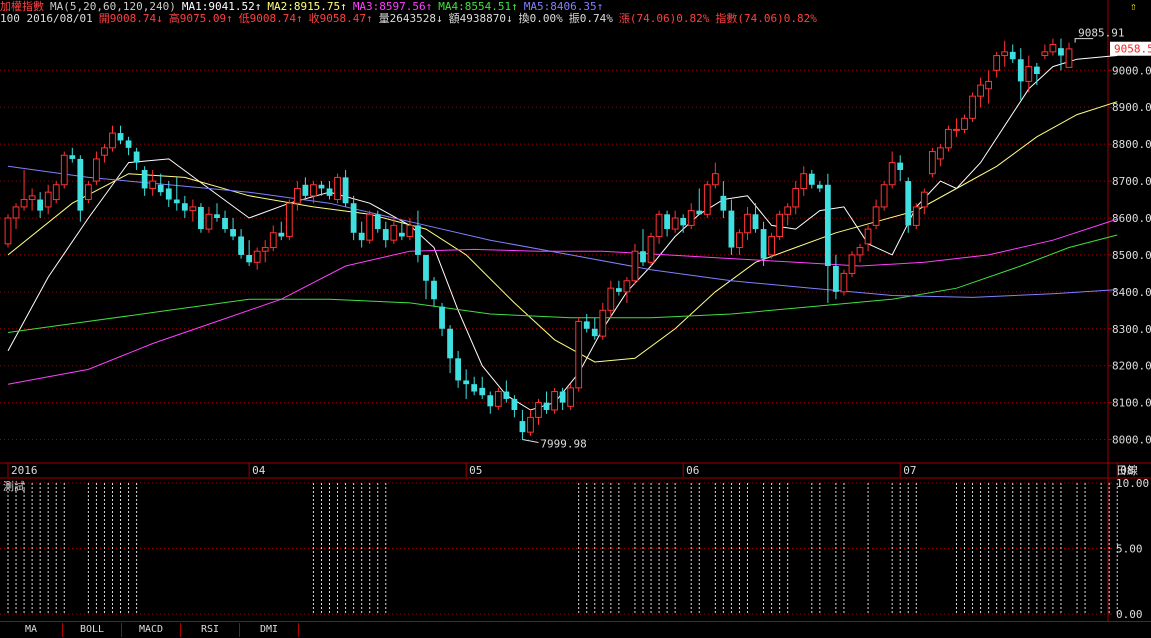 This screenshot has height=638, width=1151. I want to click on tab-dmi: DMI, so click(269, 630).